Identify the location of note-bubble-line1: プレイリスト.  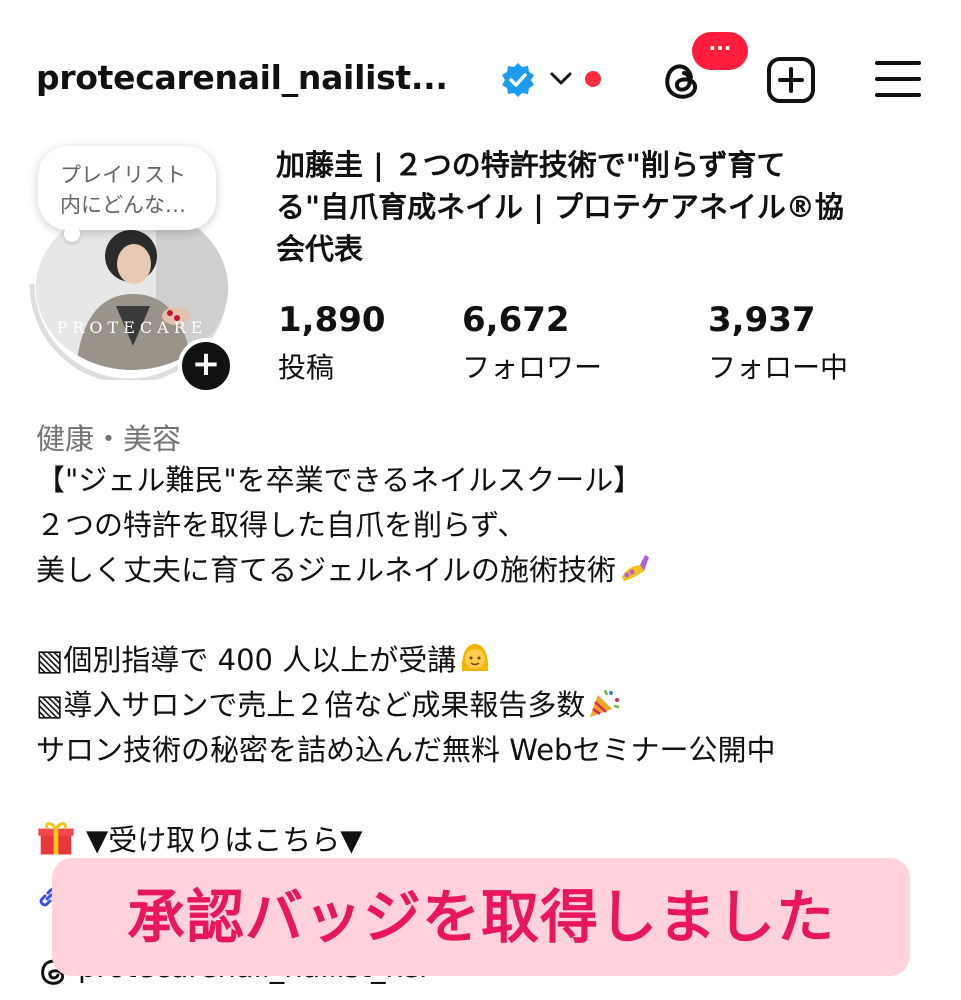
(123, 175).